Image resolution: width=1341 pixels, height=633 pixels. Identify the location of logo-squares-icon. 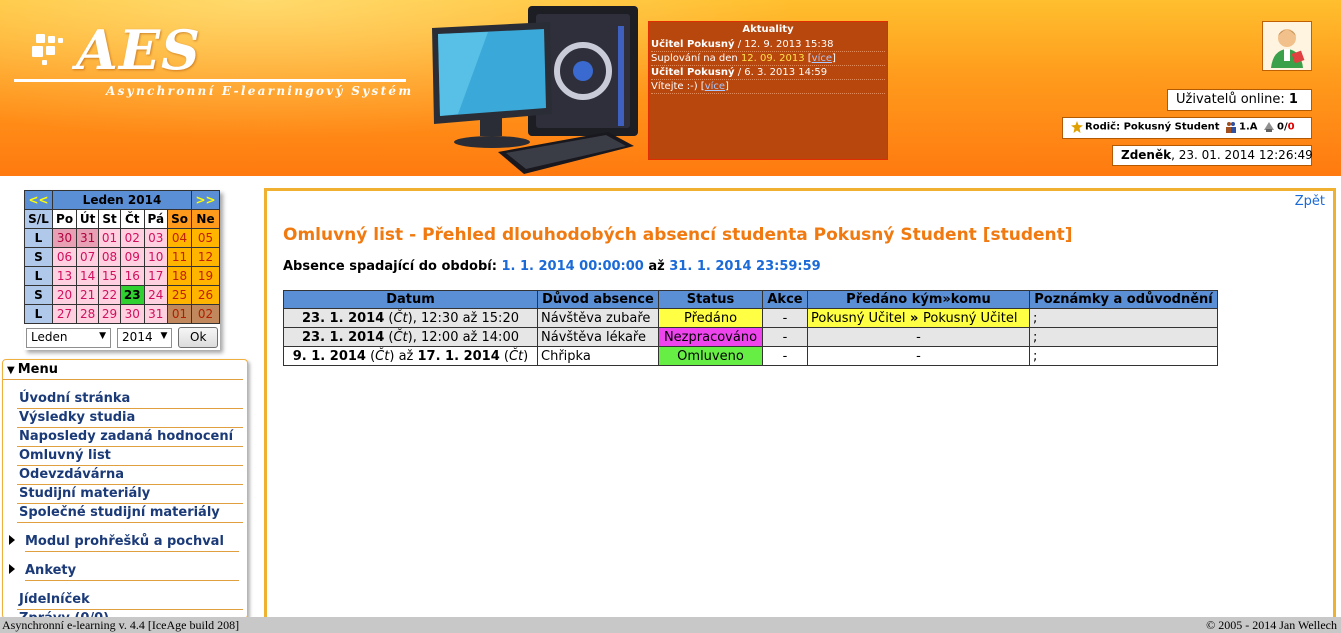
(50, 52).